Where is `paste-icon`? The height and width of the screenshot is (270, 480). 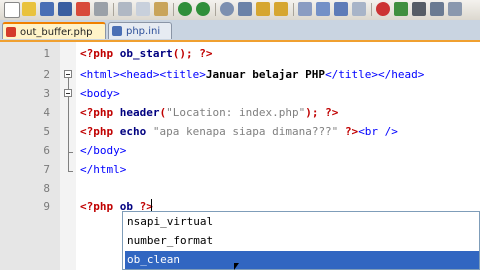
paste-icon is located at coordinates (161, 9).